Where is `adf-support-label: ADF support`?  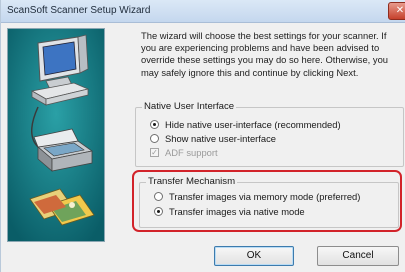 adf-support-label: ADF support is located at coordinates (191, 152).